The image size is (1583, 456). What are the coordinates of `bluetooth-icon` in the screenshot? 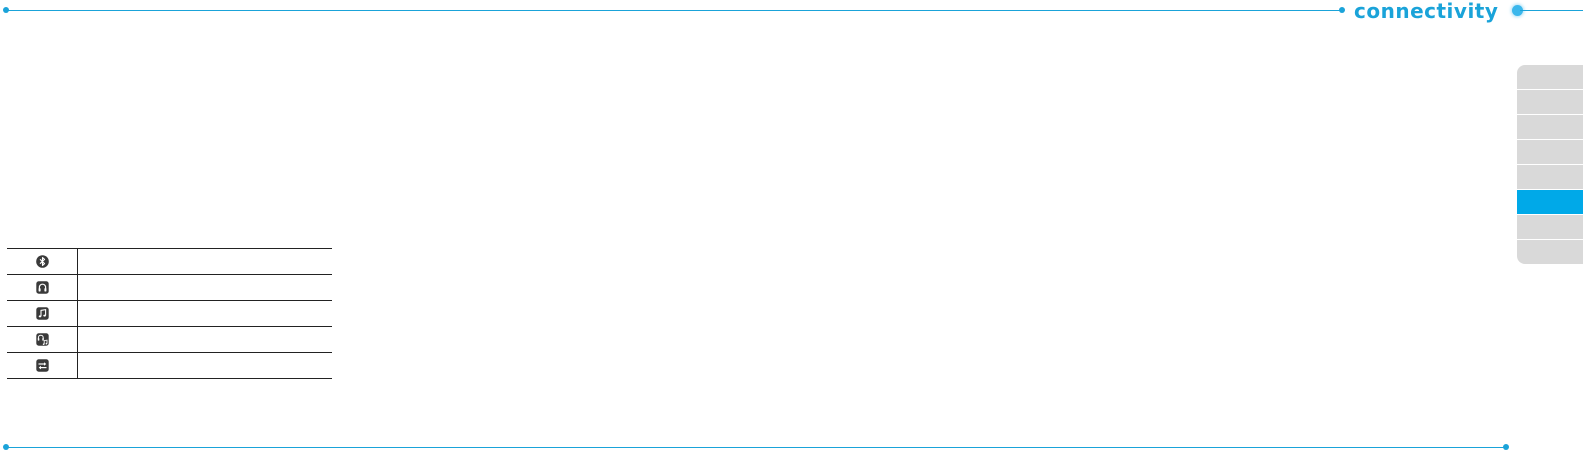 It's located at (42, 261).